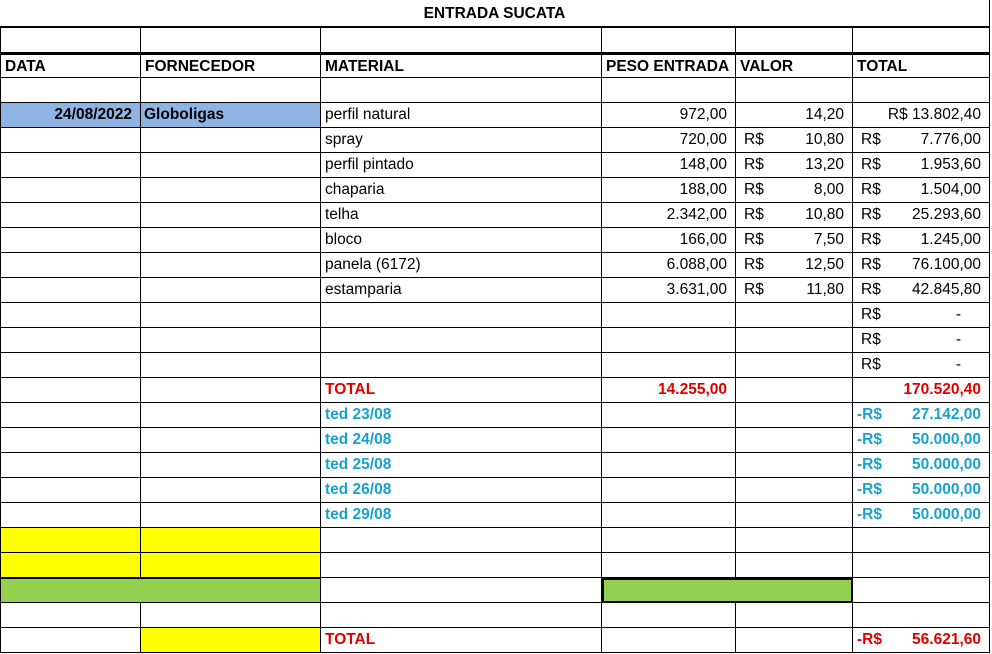 This screenshot has height=654, width=992. Describe the element at coordinates (921, 140) in the screenshot. I see `total-cell: R$ 7.776,00` at that location.